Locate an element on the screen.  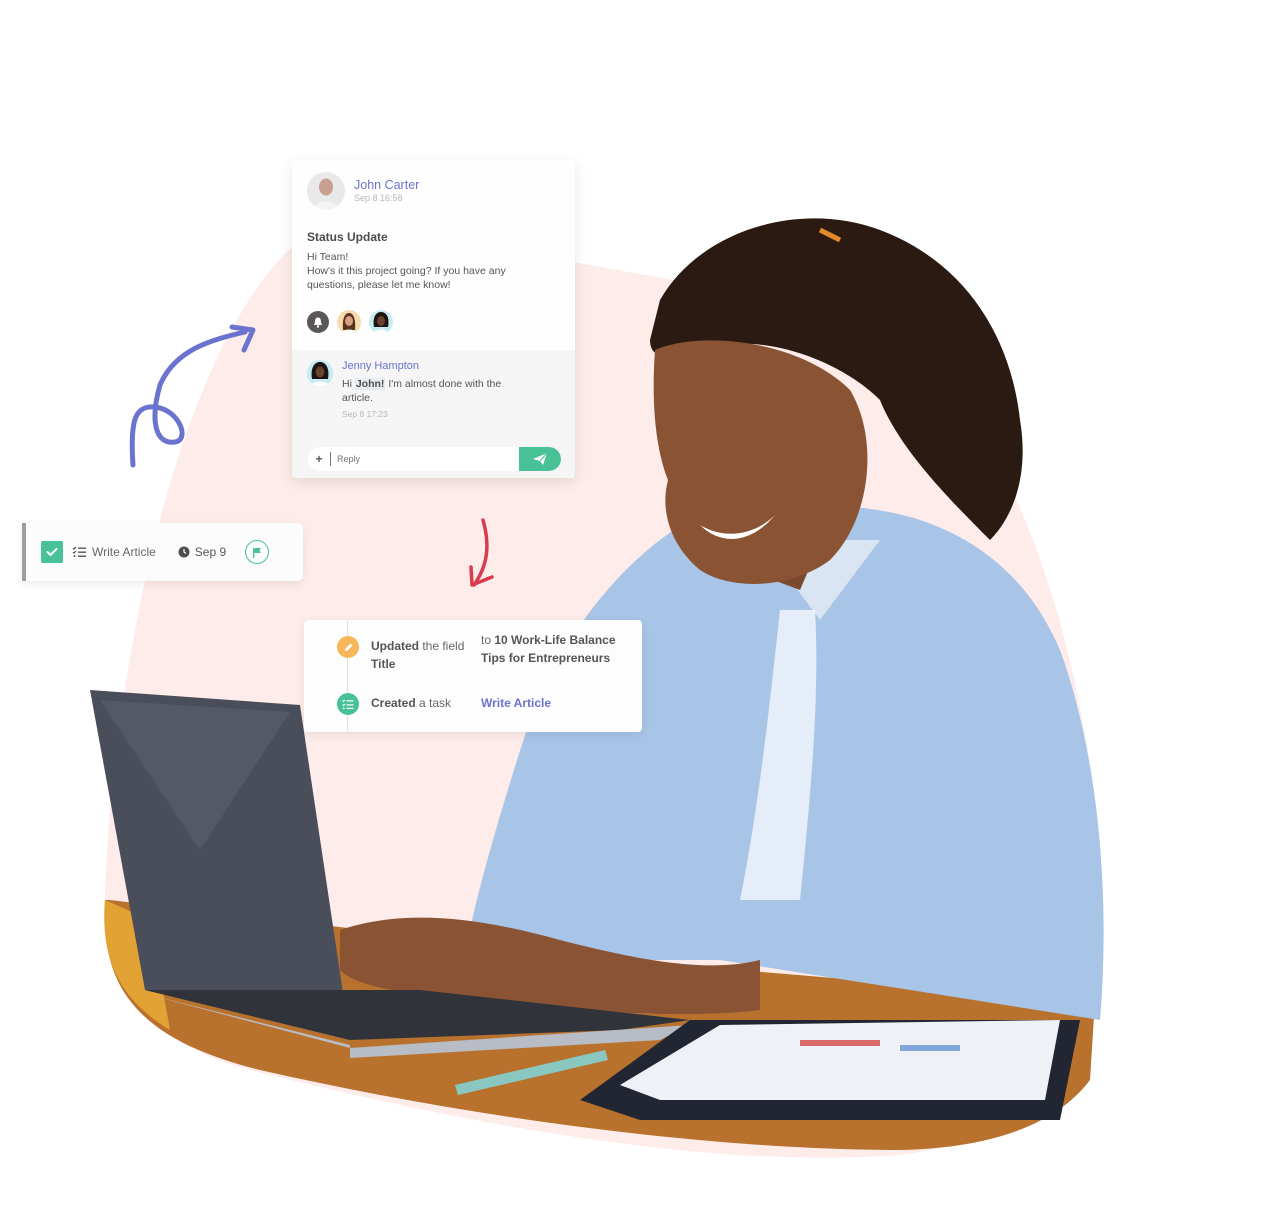
activity-text: the field is located at coordinates (442, 646).